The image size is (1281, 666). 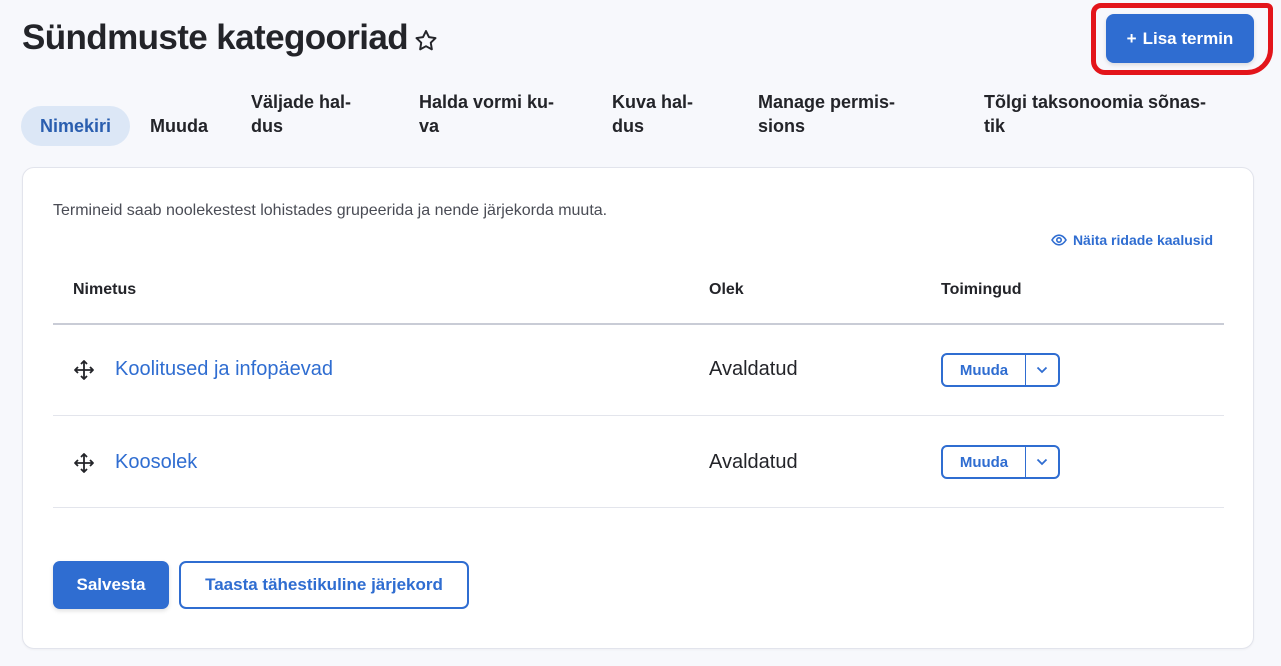 What do you see at coordinates (1095, 114) in the screenshot?
I see `tab-translate-vocabulary: Tõlgi taksonoomia sõnas- tik` at bounding box center [1095, 114].